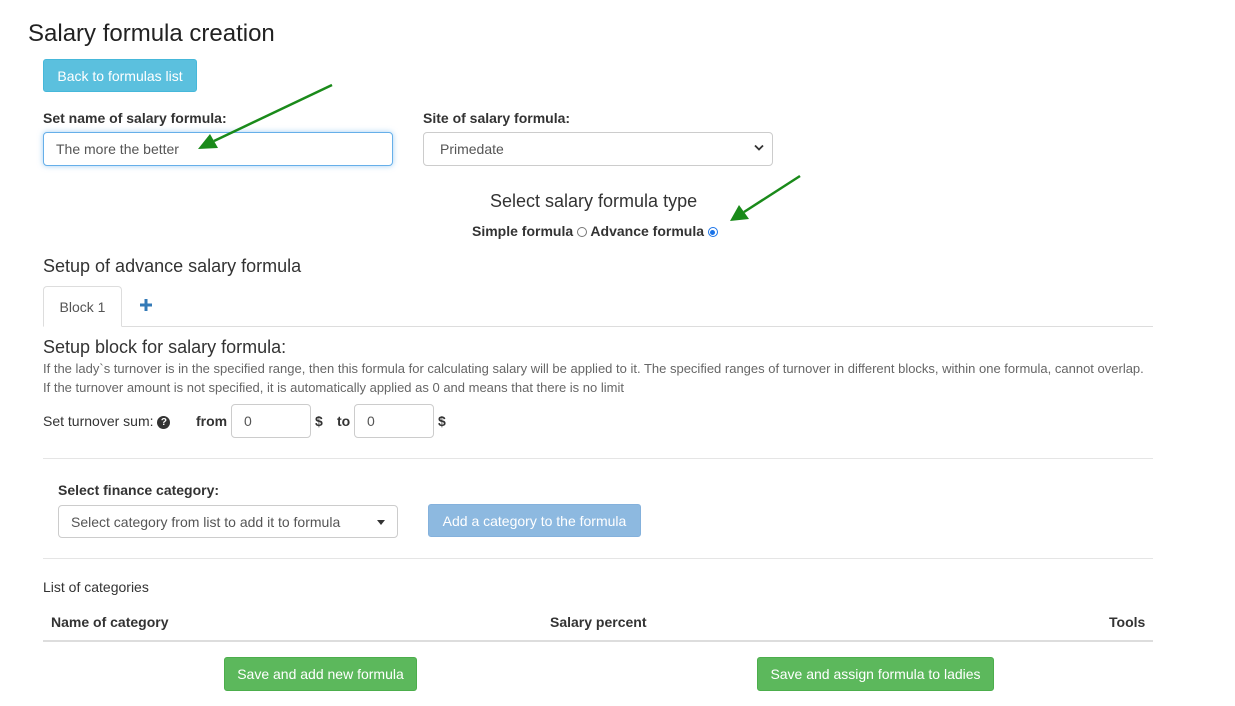 This screenshot has width=1235, height=706. Describe the element at coordinates (523, 231) in the screenshot. I see `simple-formula-label: Simple formula` at that location.